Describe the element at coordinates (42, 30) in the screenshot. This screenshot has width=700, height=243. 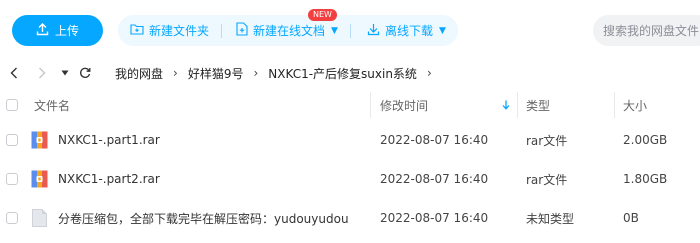
I see `upload-icon` at that location.